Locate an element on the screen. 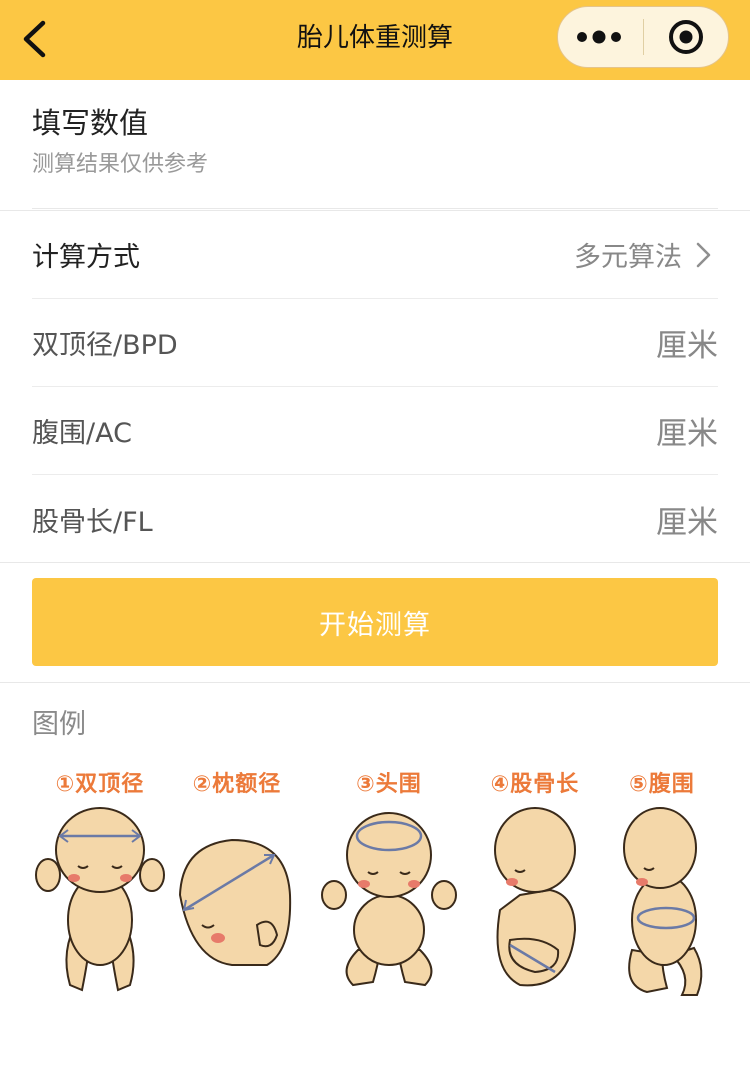 This screenshot has height=1072, width=750. method-selector: 多元算法 is located at coordinates (646, 254).